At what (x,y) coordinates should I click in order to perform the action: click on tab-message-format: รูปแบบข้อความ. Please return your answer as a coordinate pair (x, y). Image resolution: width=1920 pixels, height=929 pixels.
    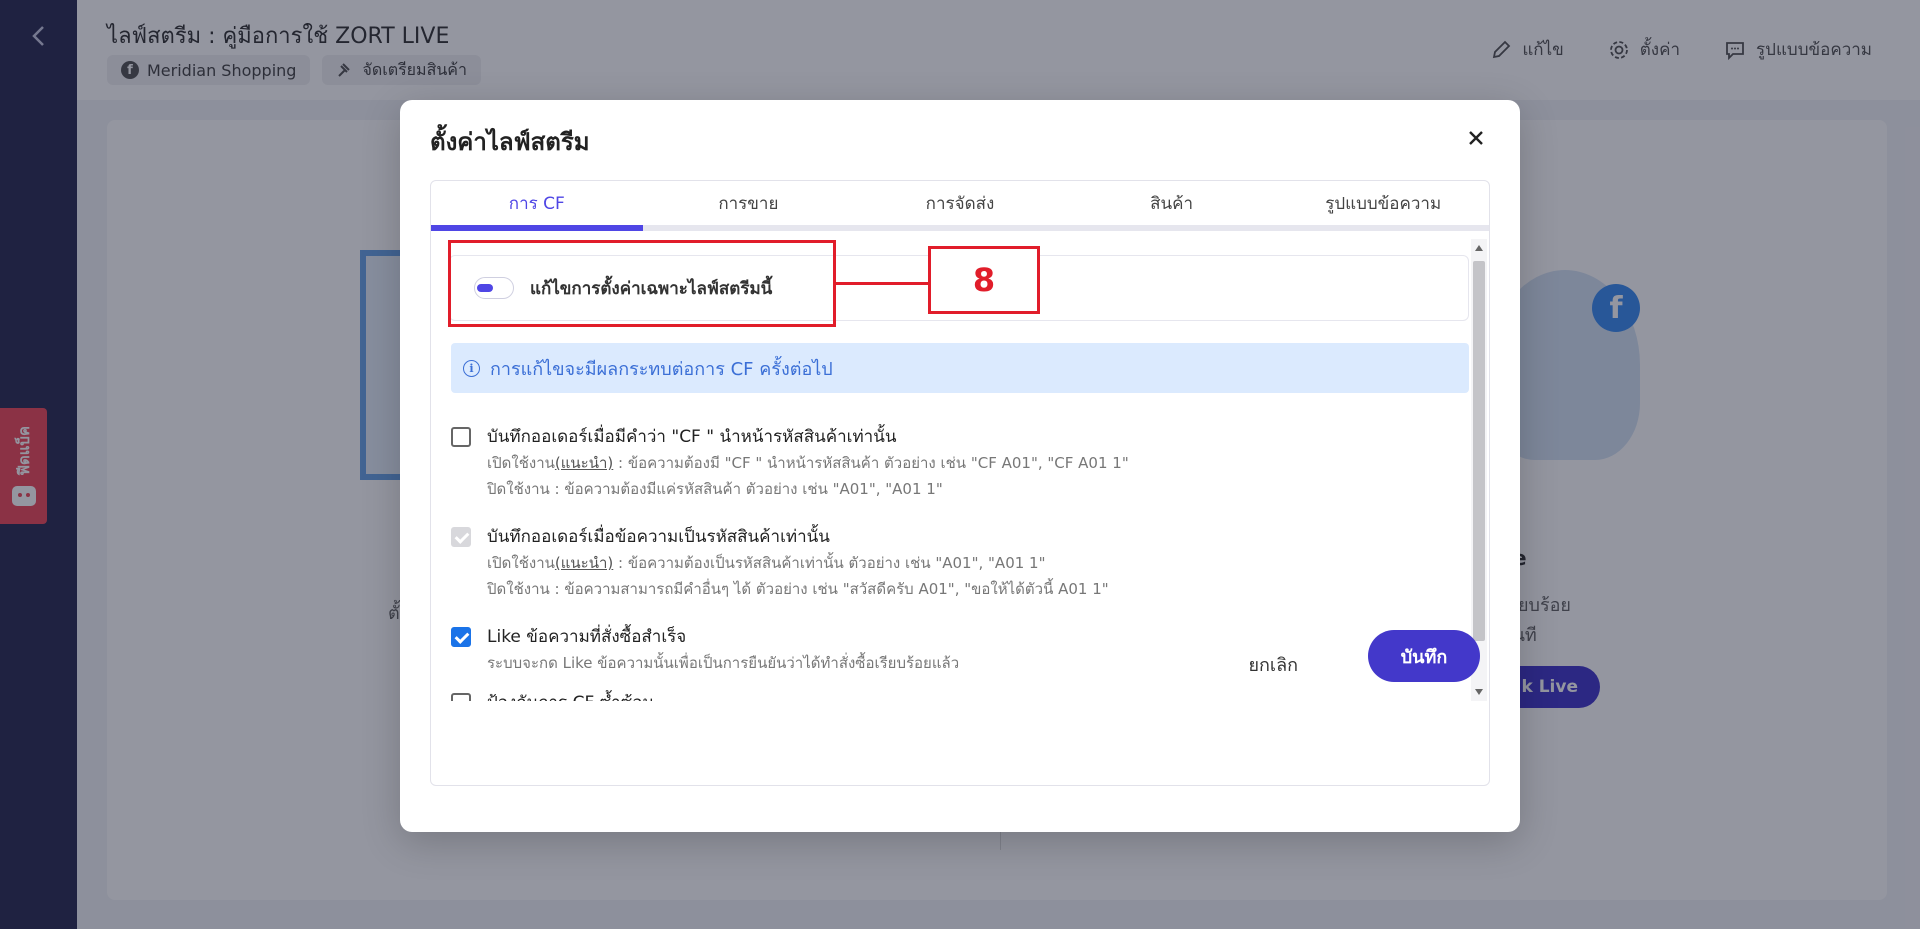
    Looking at the image, I should click on (1383, 203).